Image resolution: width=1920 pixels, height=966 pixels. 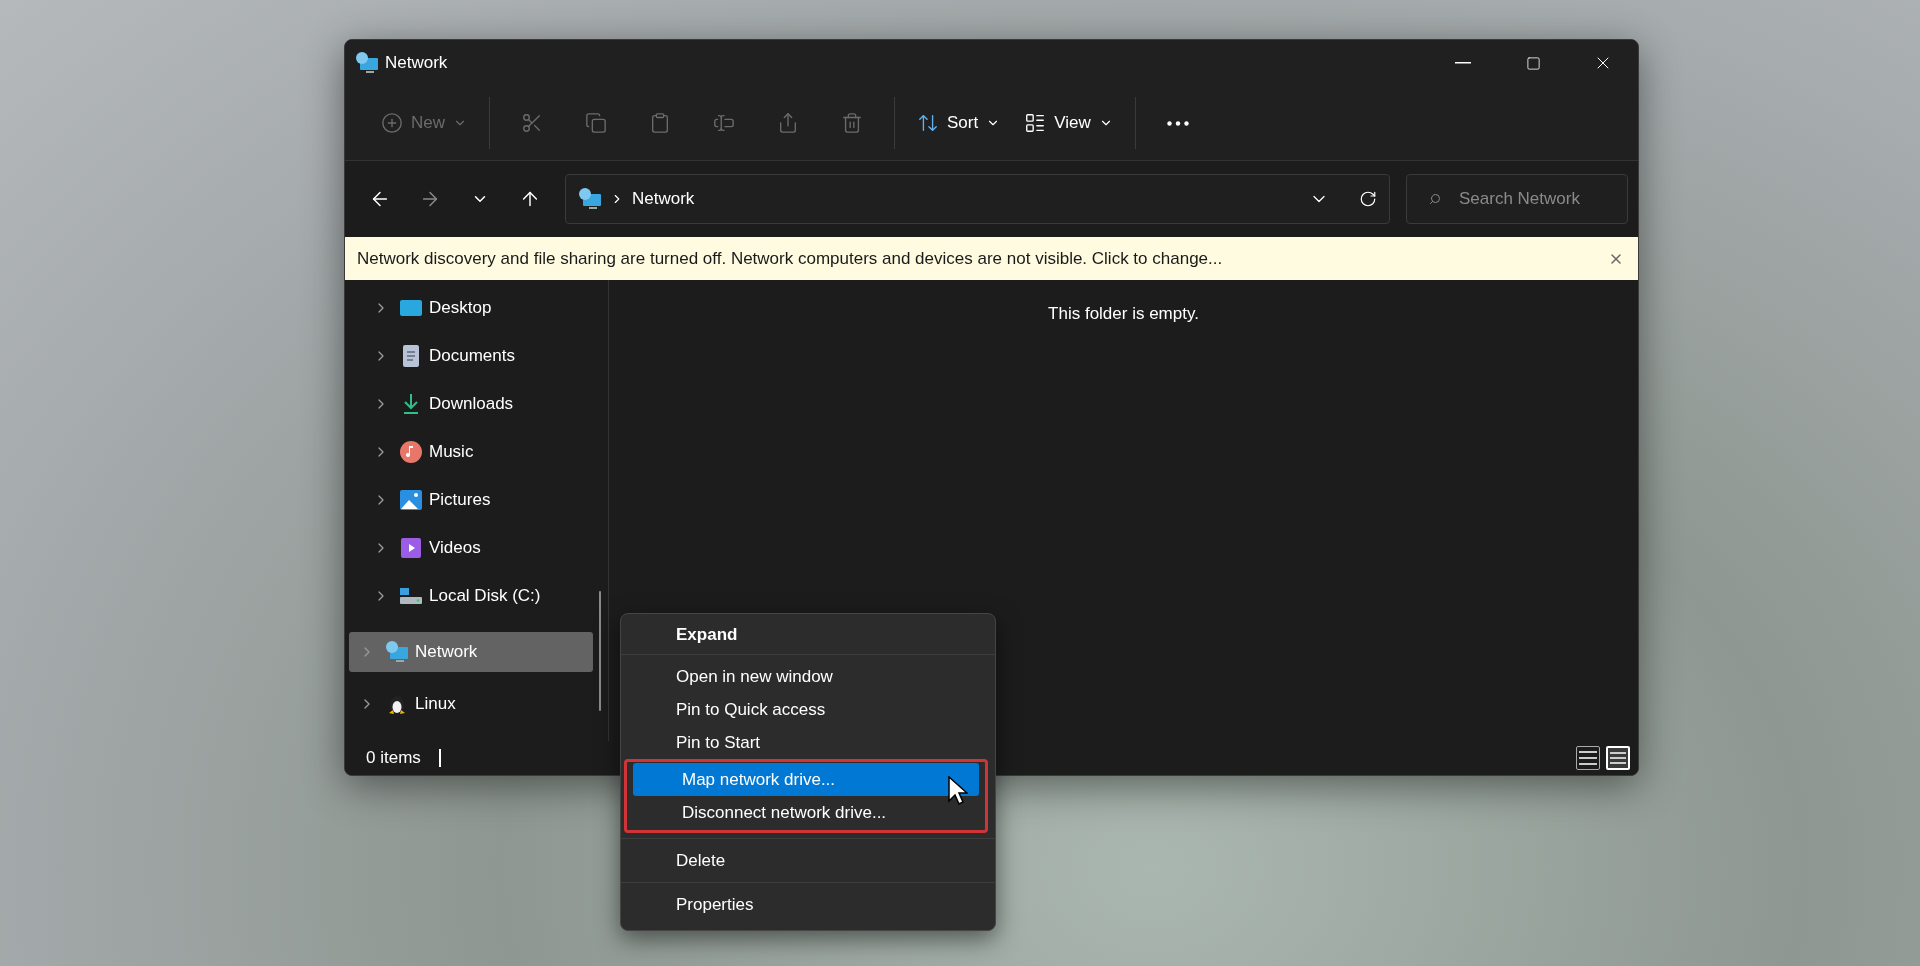 What do you see at coordinates (808, 904) in the screenshot?
I see `menu-item: Properties` at bounding box center [808, 904].